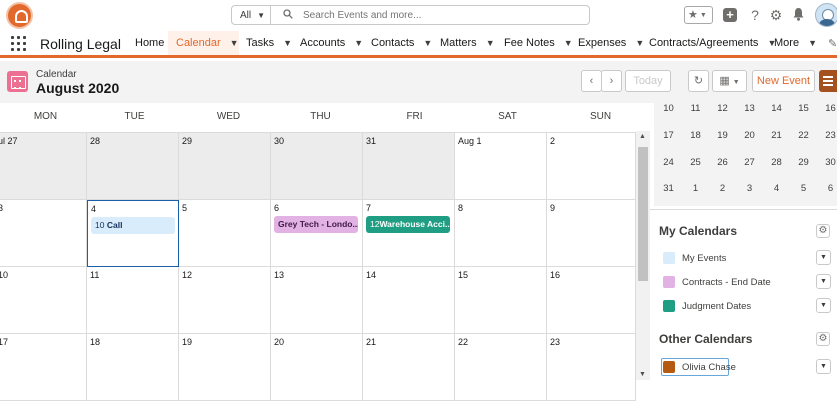  I want to click on day-cell: 30, so click(317, 166).